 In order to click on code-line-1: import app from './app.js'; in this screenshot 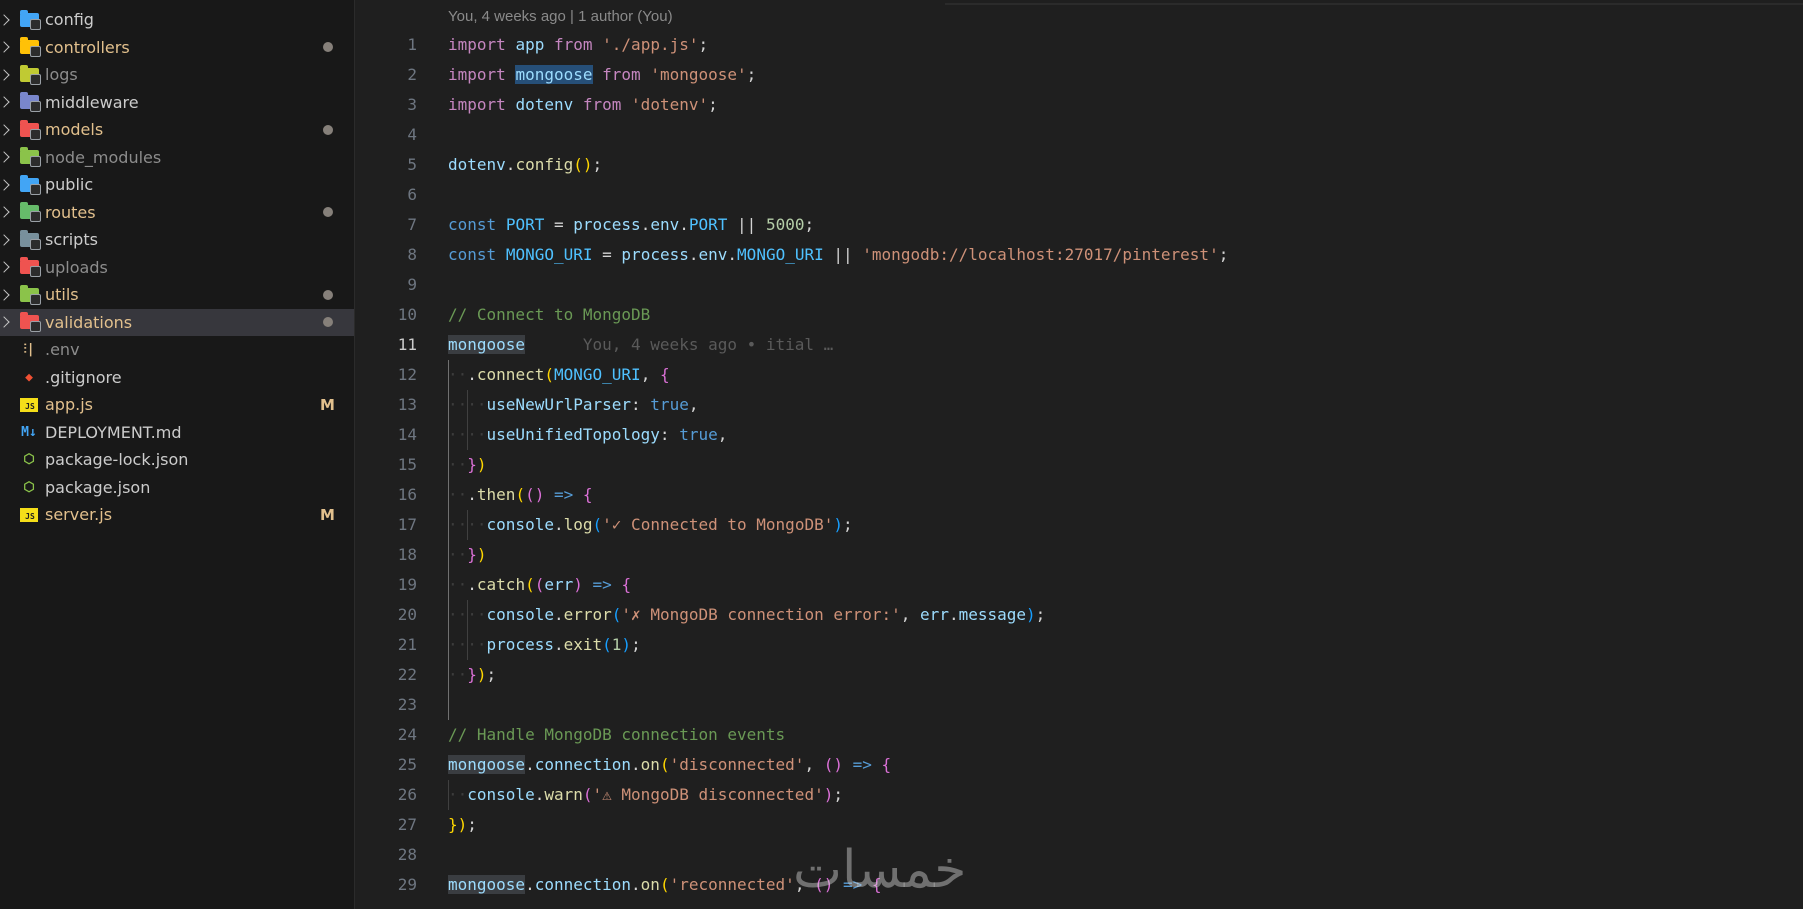, I will do `click(578, 45)`.